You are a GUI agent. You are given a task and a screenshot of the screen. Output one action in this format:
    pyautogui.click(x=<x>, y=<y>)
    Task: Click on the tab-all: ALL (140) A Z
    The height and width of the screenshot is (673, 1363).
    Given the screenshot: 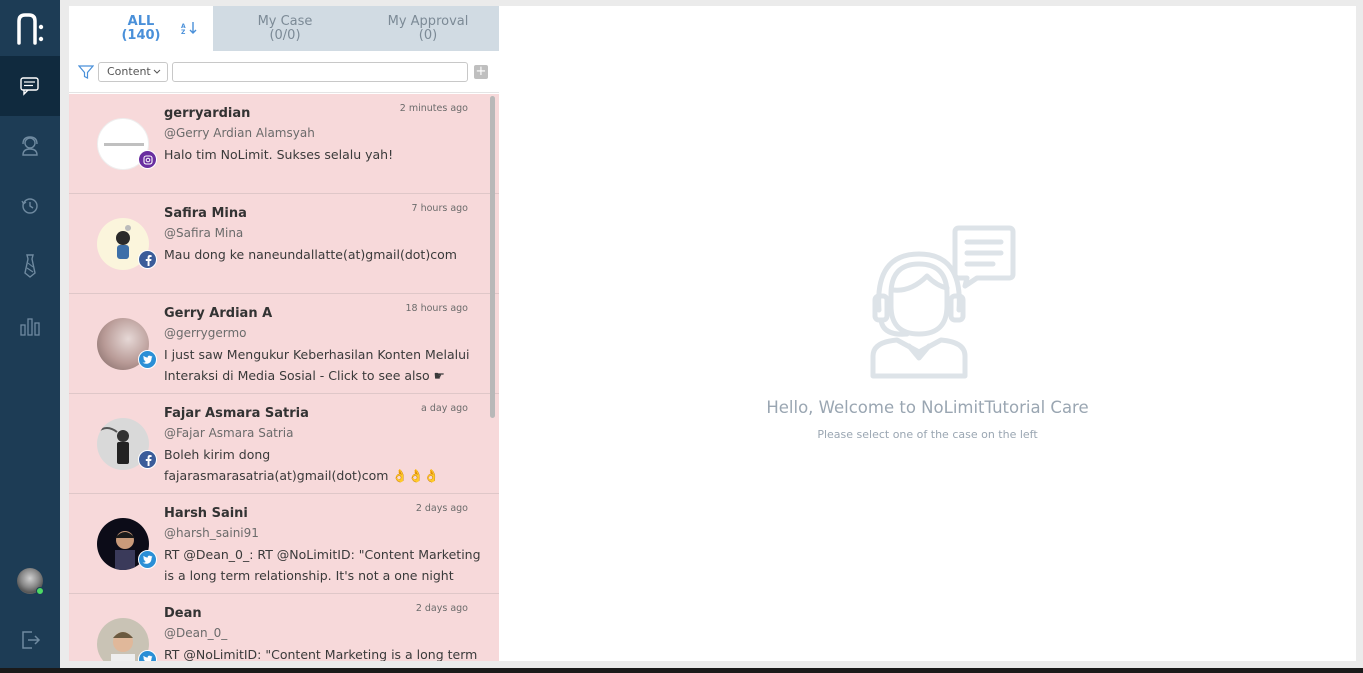 What is the action you would take?
    pyautogui.click(x=141, y=28)
    